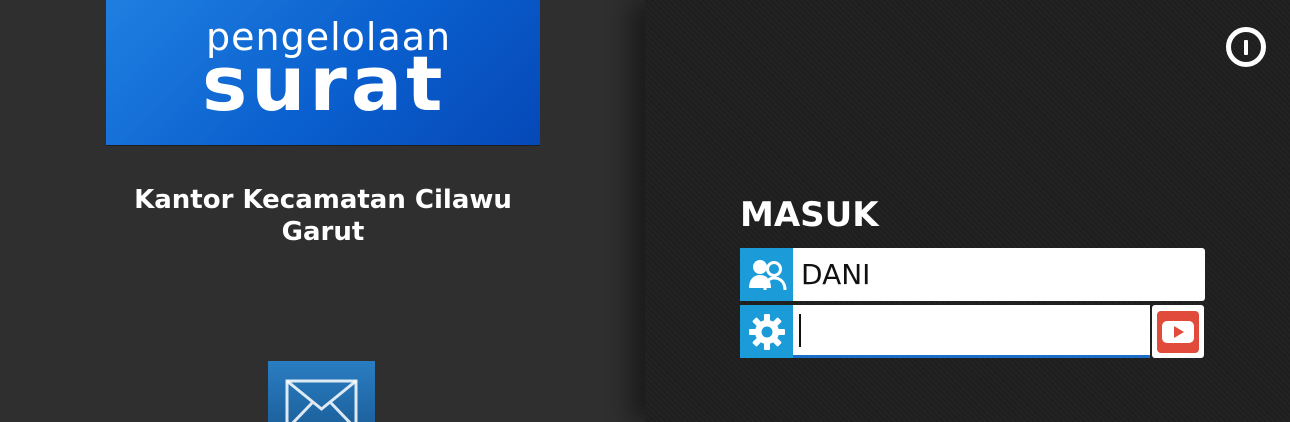  I want to click on password-field, so click(971, 331).